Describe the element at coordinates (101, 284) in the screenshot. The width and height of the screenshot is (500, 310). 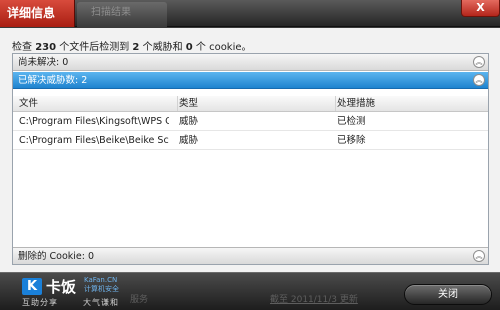
I see `logo-site: KaFan.CN 计算机安全` at that location.